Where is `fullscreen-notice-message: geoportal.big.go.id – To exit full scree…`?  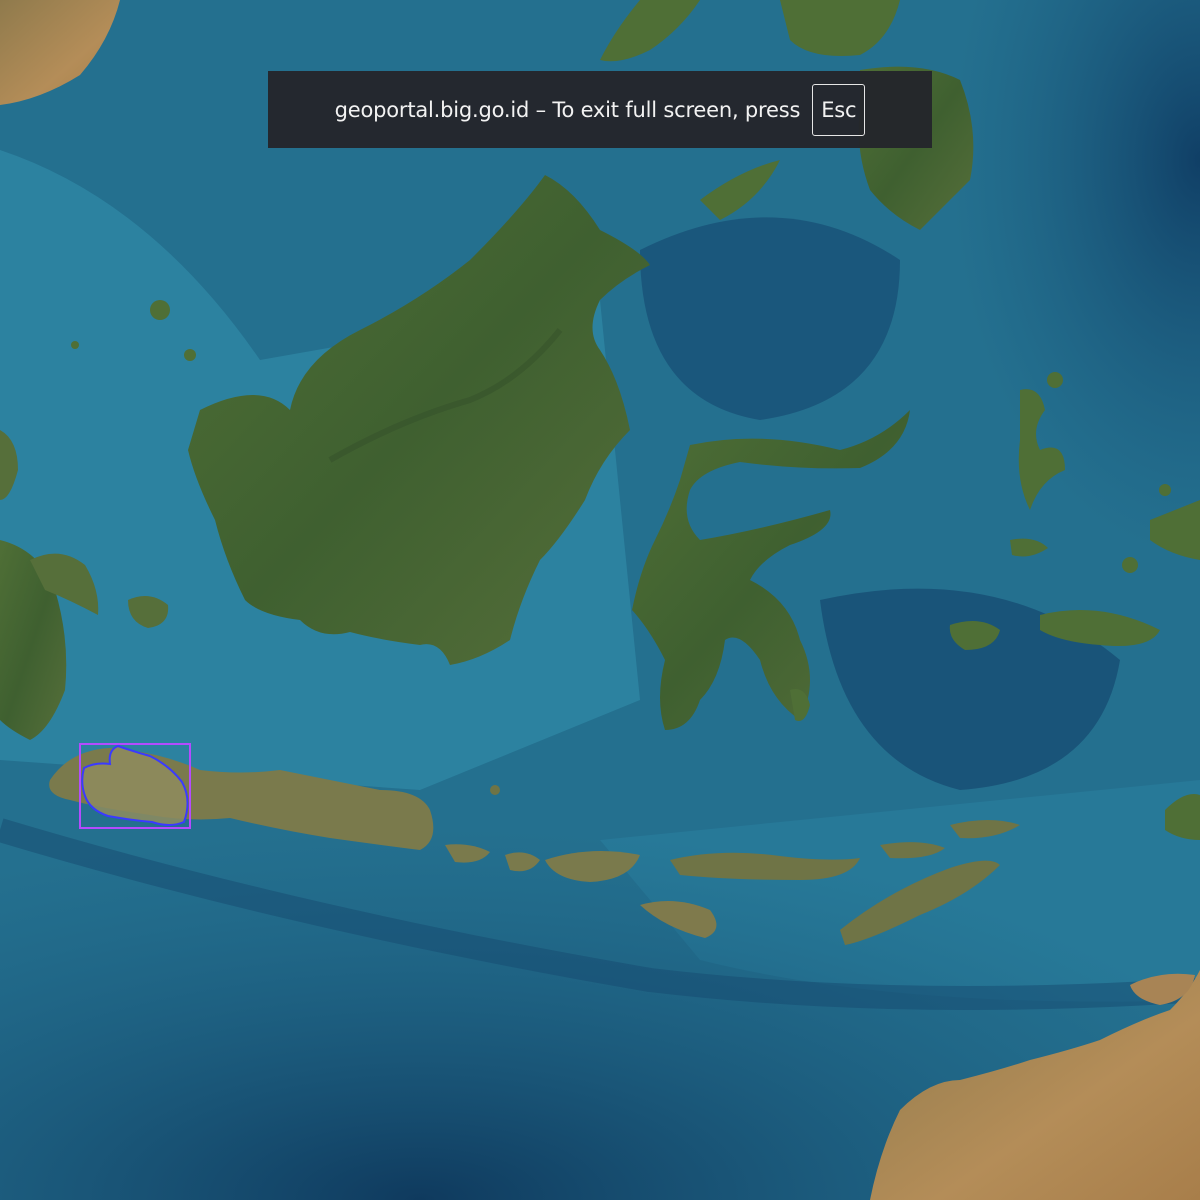
fullscreen-notice-message: geoportal.big.go.id – To exit full scree… is located at coordinates (567, 109).